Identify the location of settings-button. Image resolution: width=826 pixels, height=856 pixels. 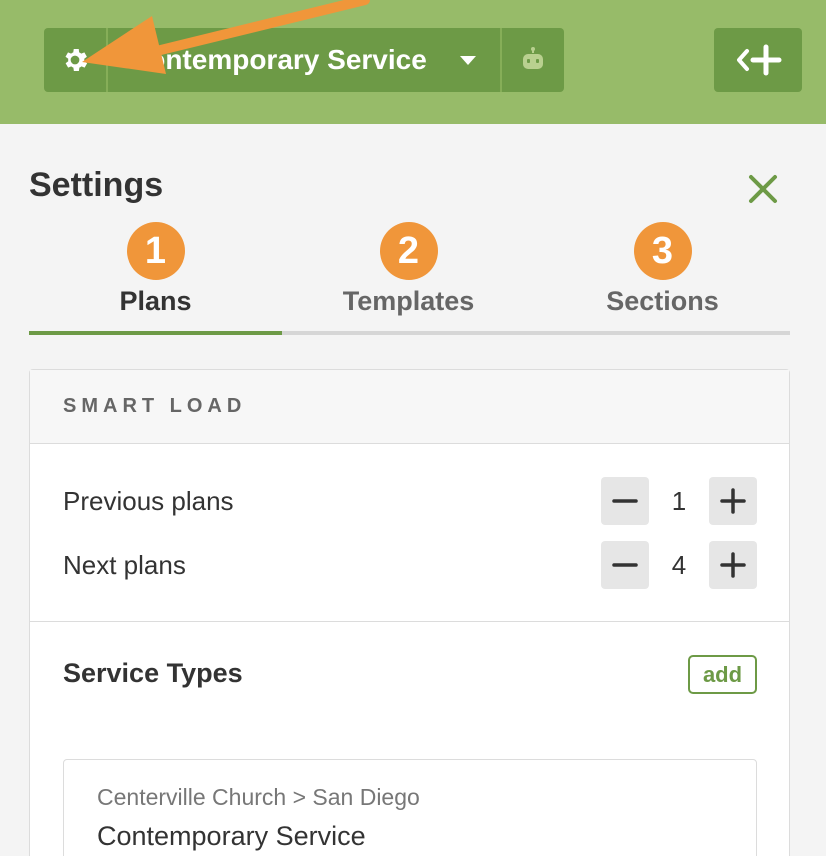
(76, 60).